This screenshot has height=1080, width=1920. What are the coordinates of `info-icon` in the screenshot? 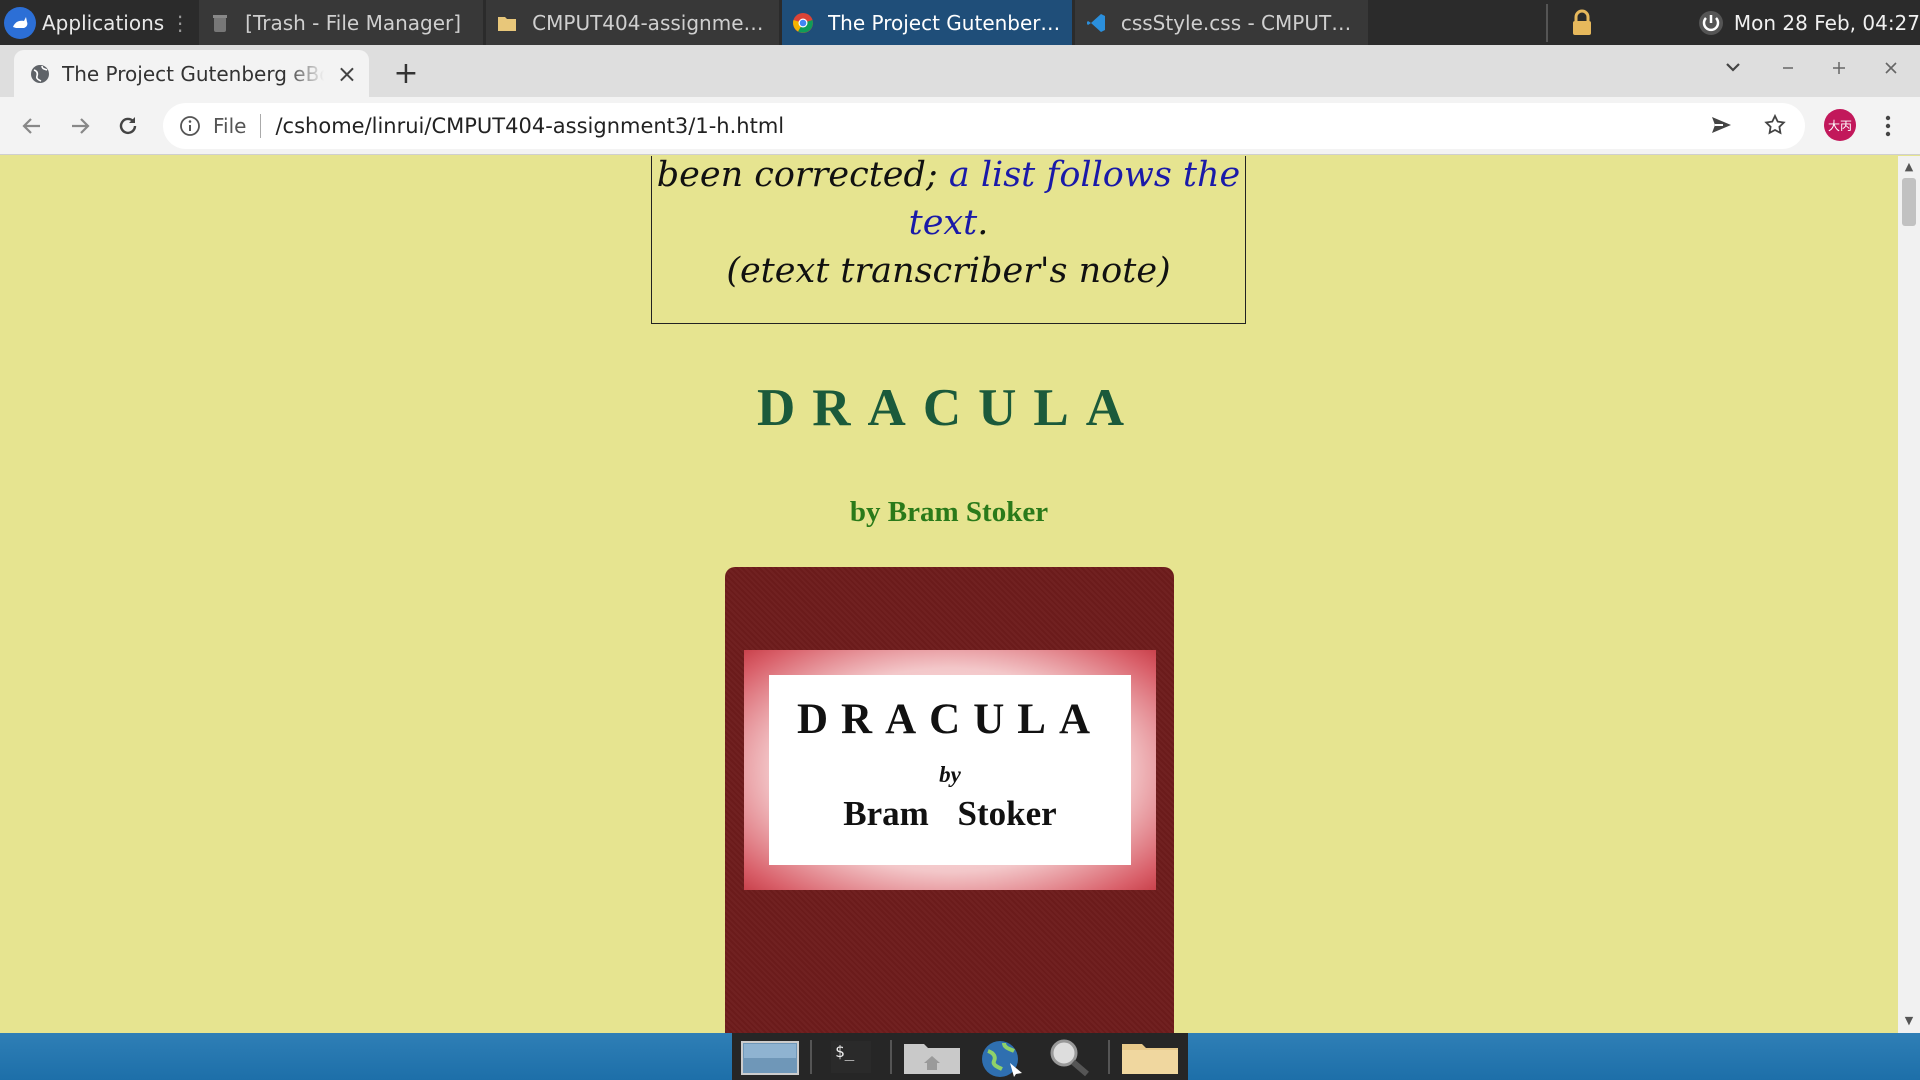 It's located at (190, 126).